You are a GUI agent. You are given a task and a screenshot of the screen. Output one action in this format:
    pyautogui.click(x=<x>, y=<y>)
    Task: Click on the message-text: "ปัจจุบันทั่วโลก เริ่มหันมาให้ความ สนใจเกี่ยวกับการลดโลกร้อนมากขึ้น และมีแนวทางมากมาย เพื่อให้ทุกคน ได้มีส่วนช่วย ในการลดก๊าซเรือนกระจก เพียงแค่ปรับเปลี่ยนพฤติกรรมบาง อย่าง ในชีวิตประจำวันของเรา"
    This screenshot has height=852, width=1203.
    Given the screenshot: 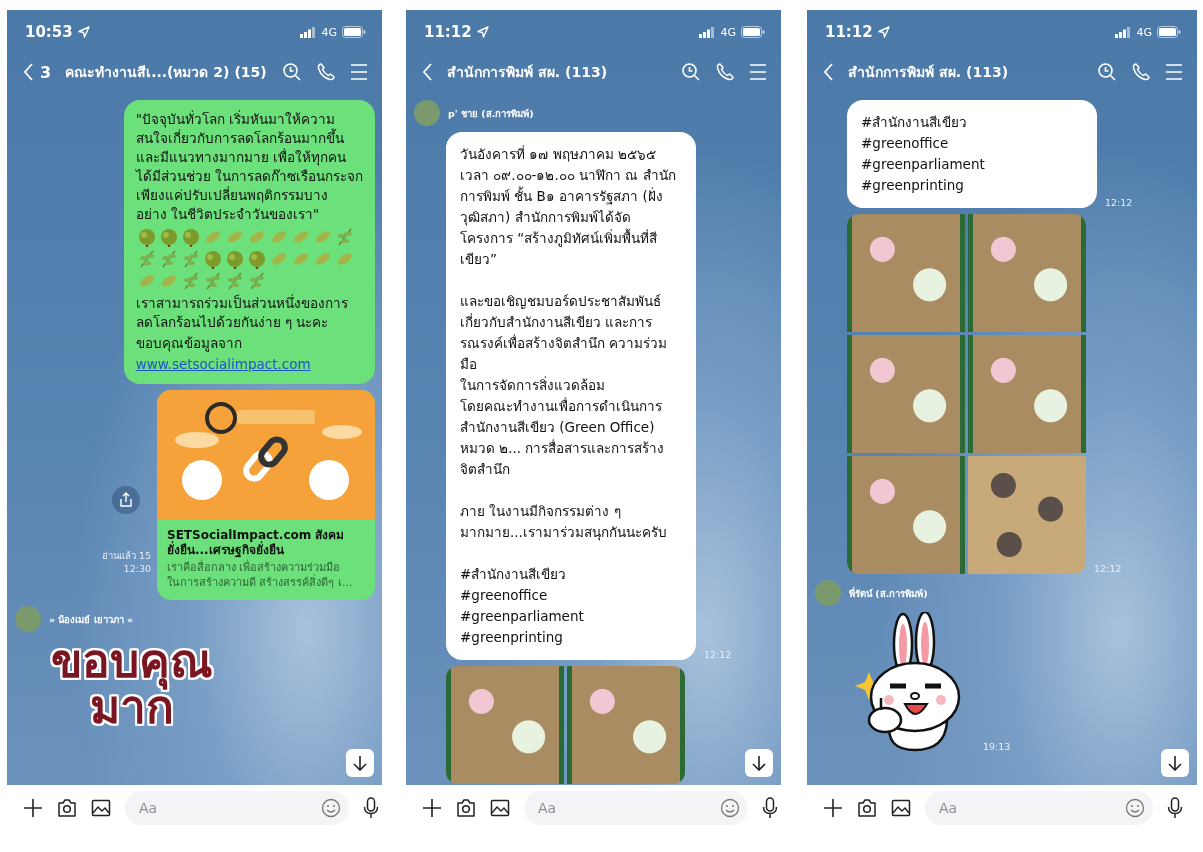 What is the action you would take?
    pyautogui.click(x=249, y=167)
    